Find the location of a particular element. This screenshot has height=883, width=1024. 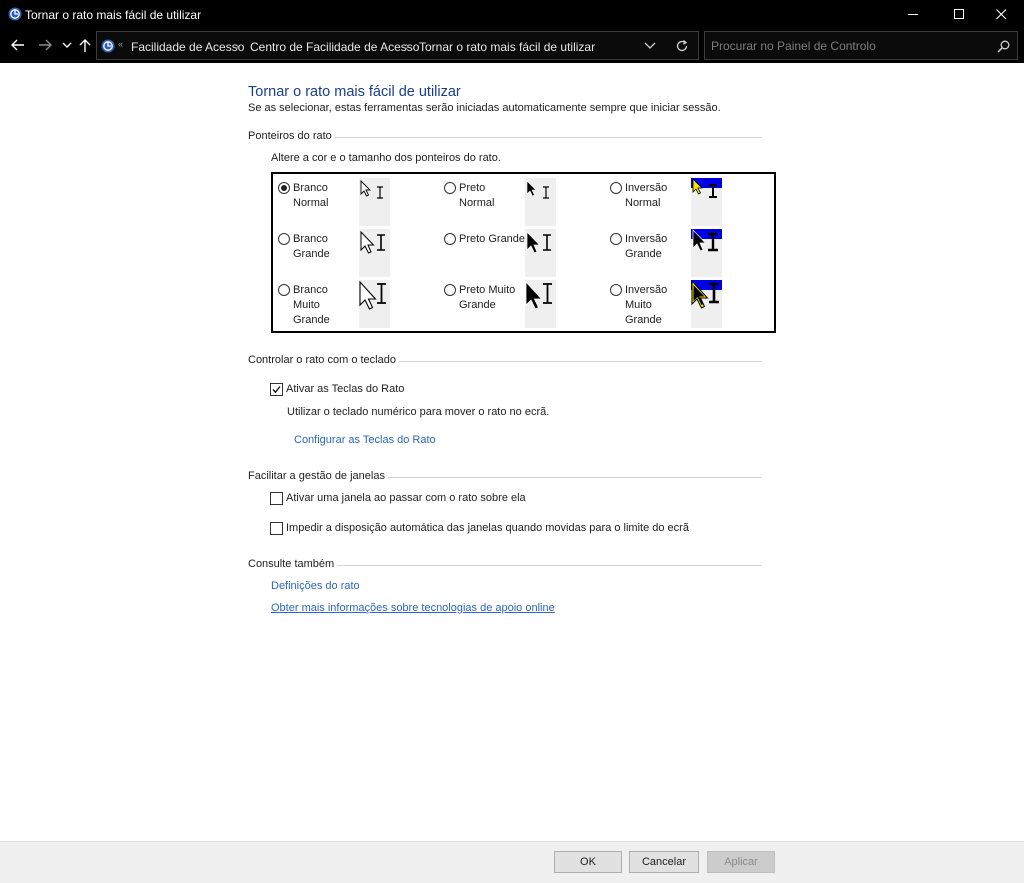

address-dropdown-icon is located at coordinates (650, 46).